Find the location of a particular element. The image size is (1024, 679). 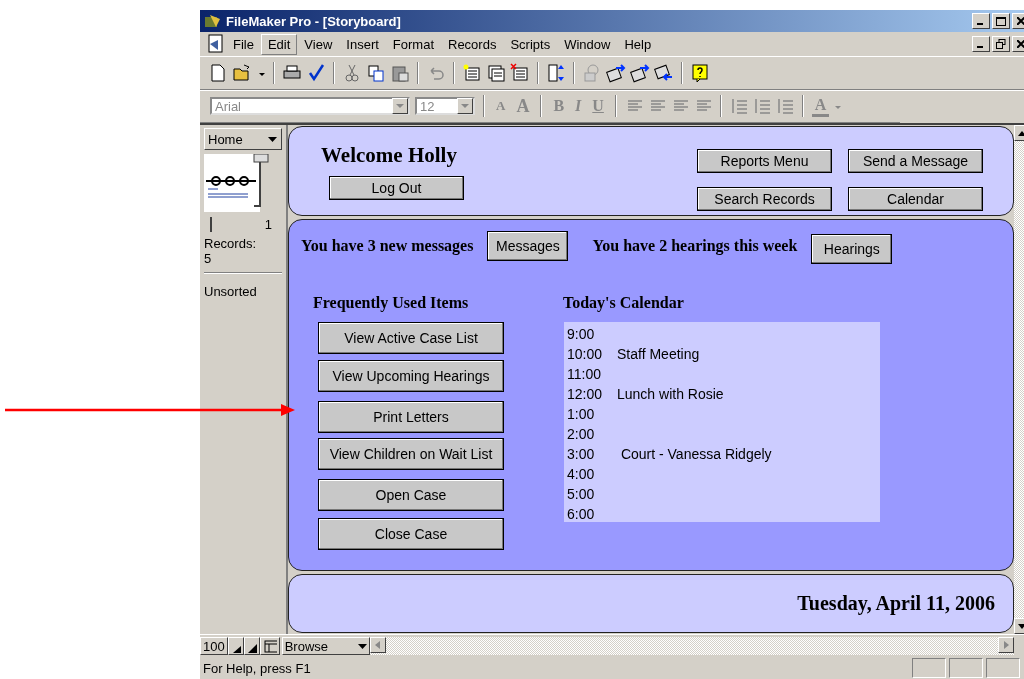

records-count: 5 is located at coordinates (208, 258).